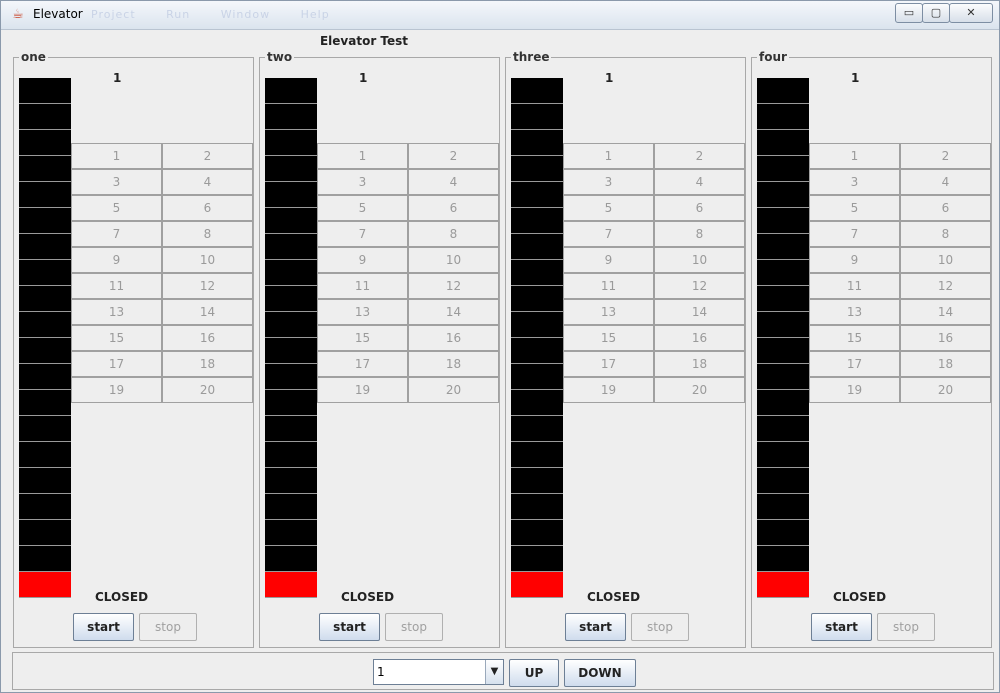  What do you see at coordinates (534, 673) in the screenshot?
I see `up-button: UP` at bounding box center [534, 673].